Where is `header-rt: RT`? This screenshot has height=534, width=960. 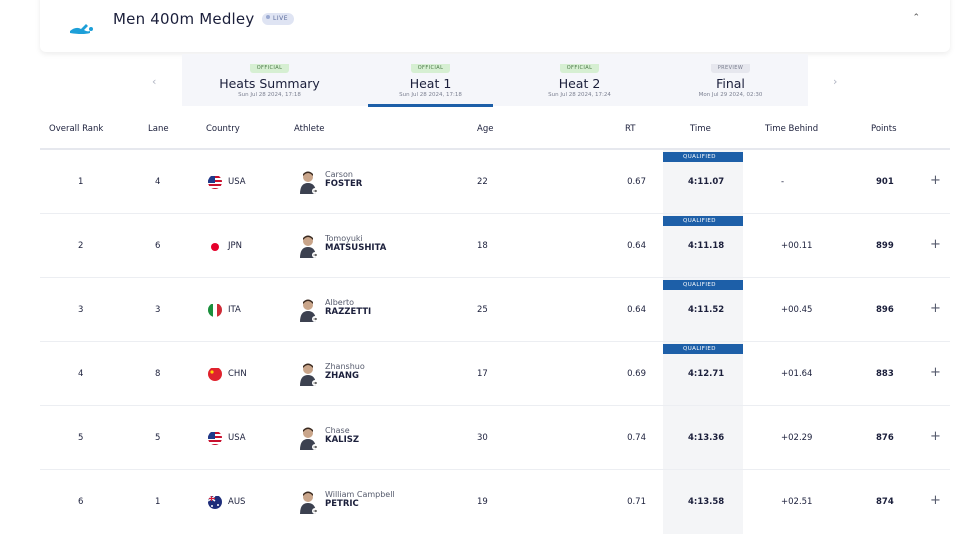
header-rt: RT is located at coordinates (630, 129).